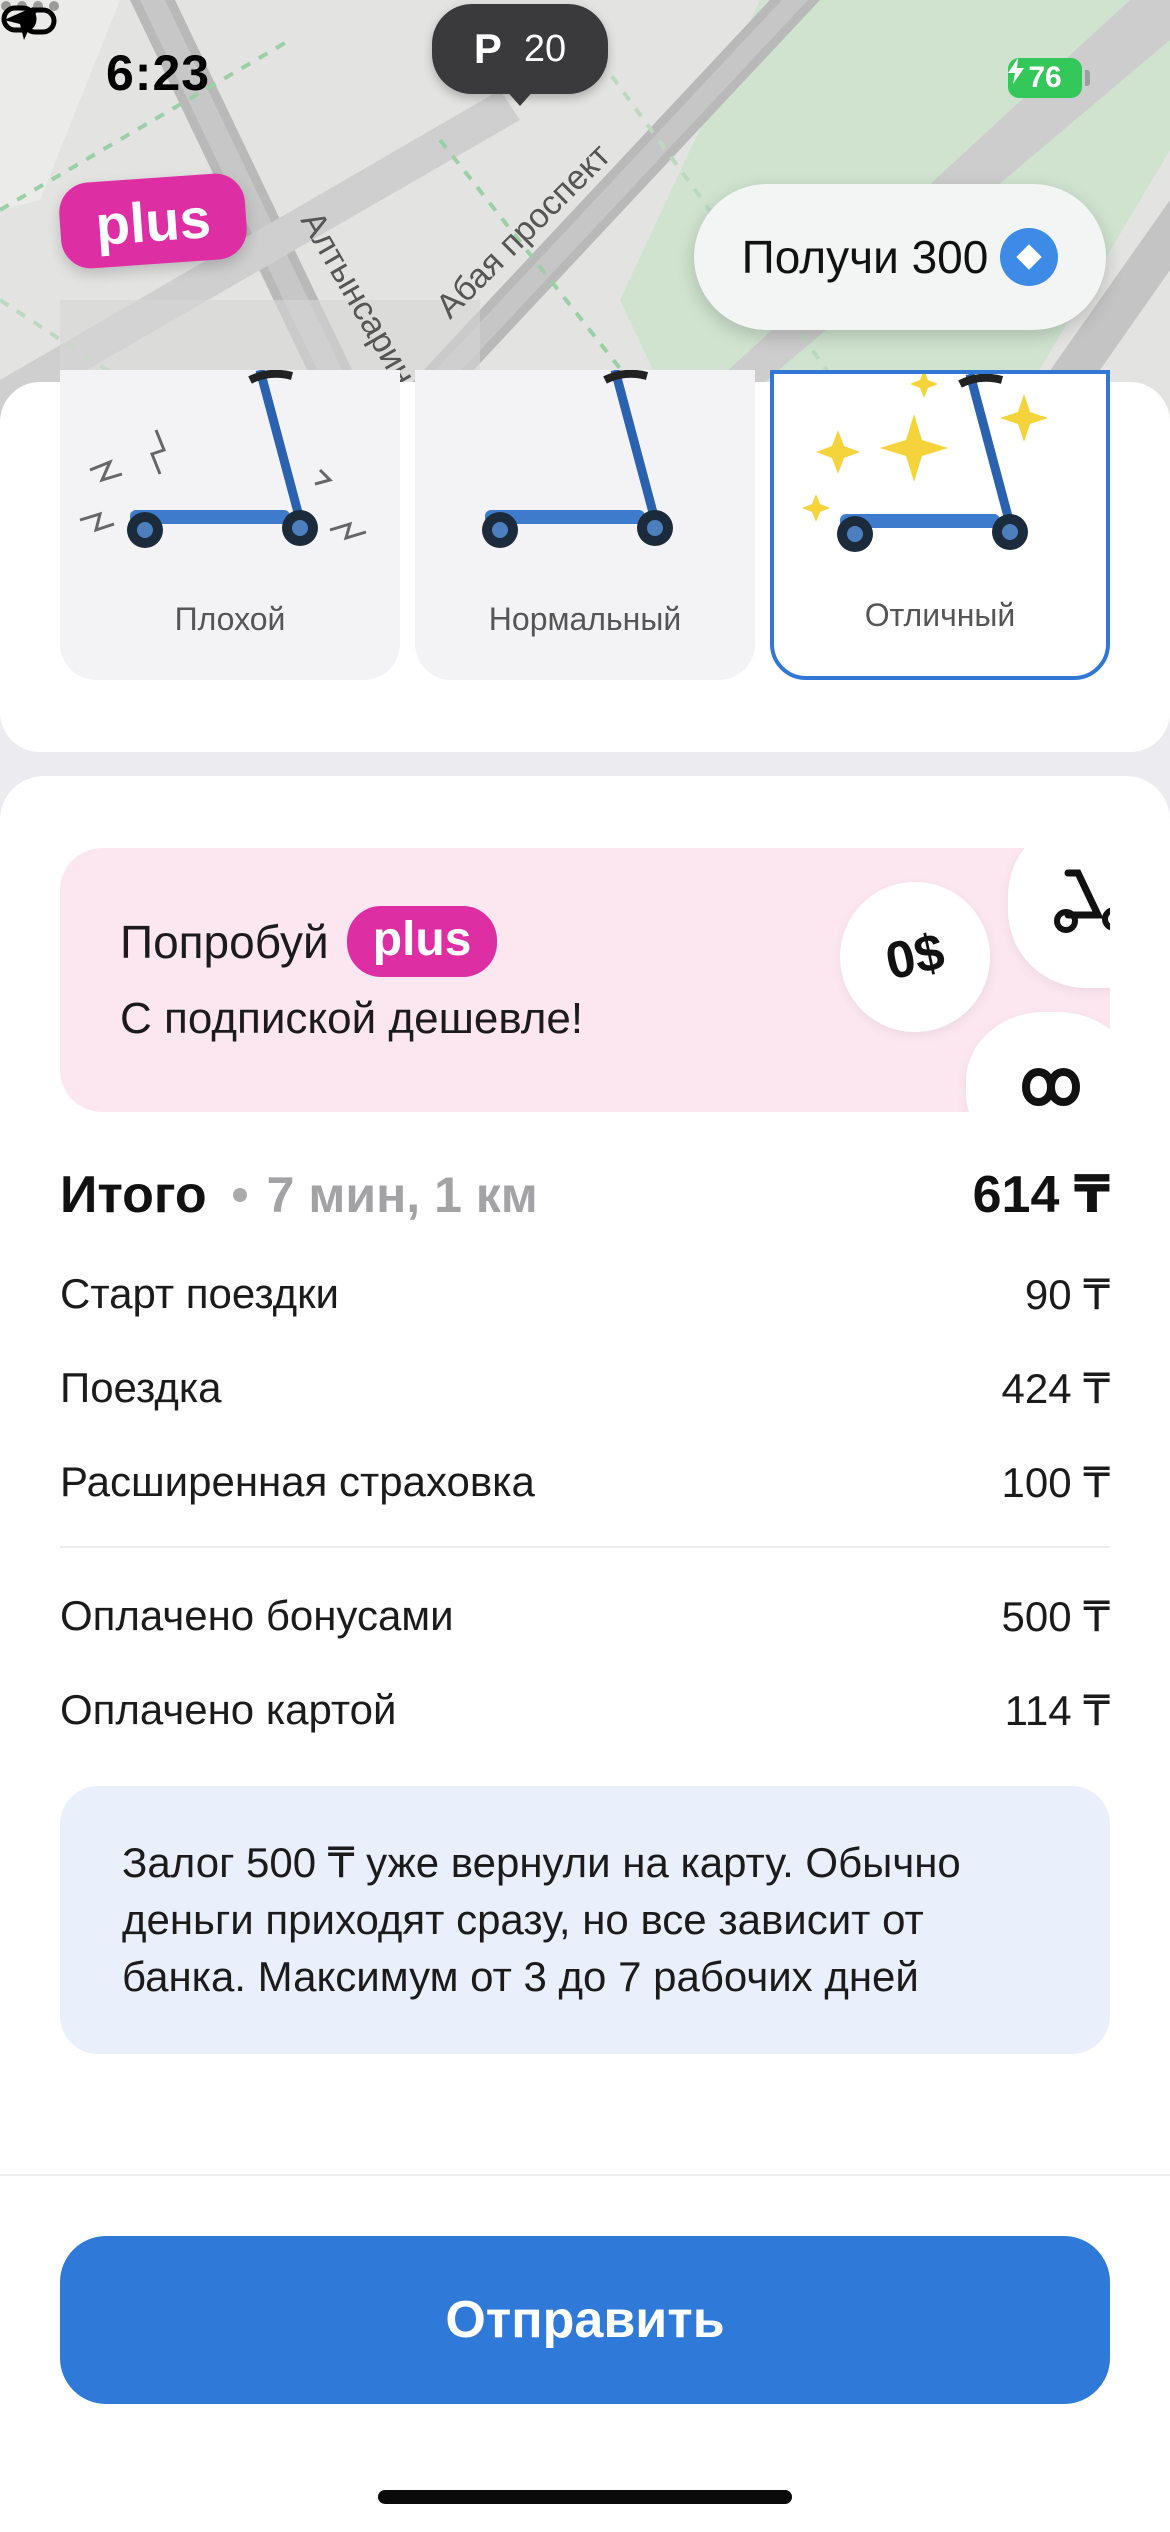  I want to click on fee-label: Расширенная страховка, so click(297, 1481).